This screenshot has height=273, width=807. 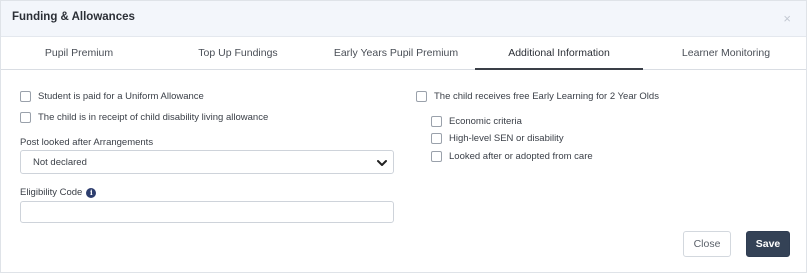 What do you see at coordinates (521, 156) in the screenshot?
I see `looked-after-label: Looked after or adopted from care` at bounding box center [521, 156].